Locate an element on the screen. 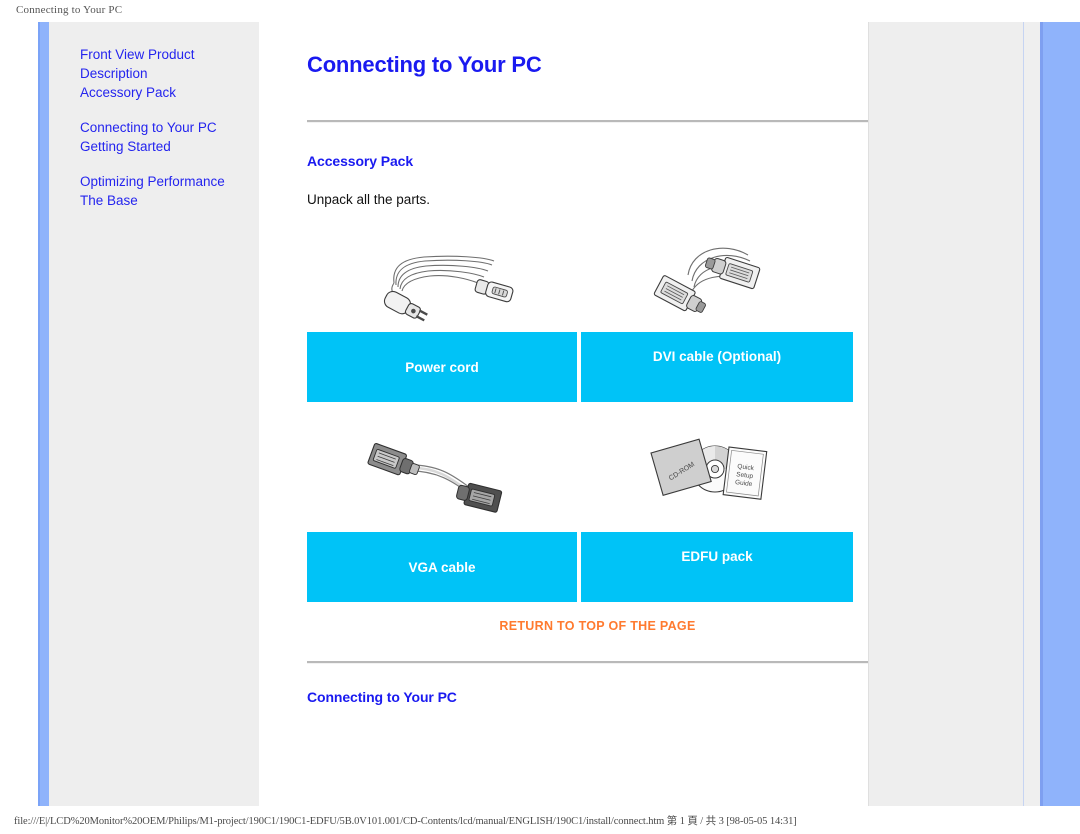  sidebar-group-2: Connecting to Your PC Getting Started is located at coordinates (167, 137).